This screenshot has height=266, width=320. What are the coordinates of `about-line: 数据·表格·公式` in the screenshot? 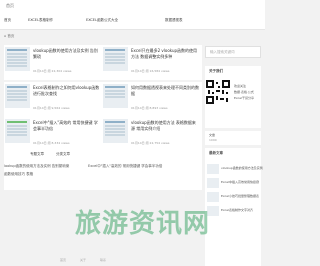 It's located at (244, 92).